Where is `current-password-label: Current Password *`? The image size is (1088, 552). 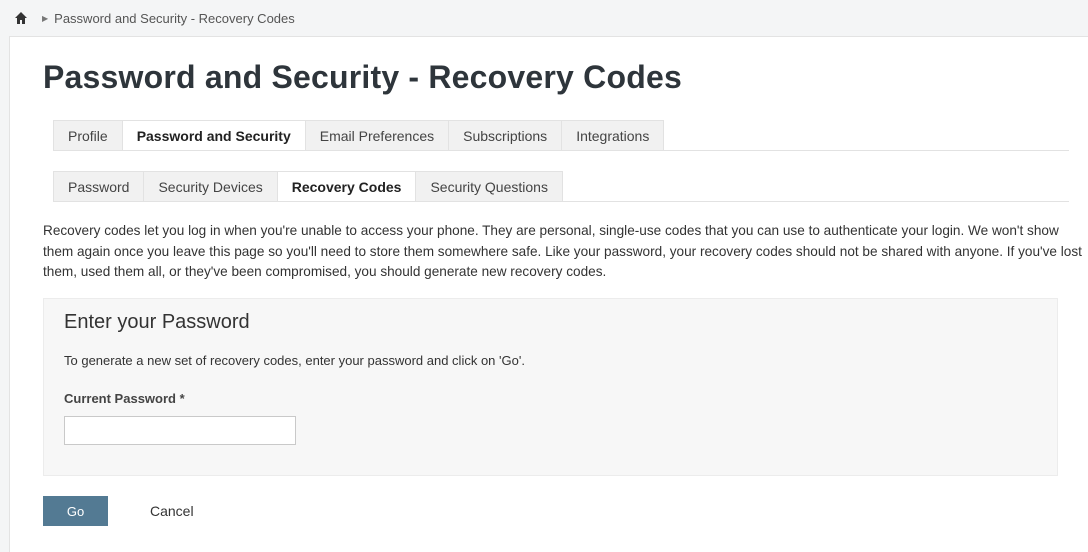 current-password-label: Current Password * is located at coordinates (124, 398).